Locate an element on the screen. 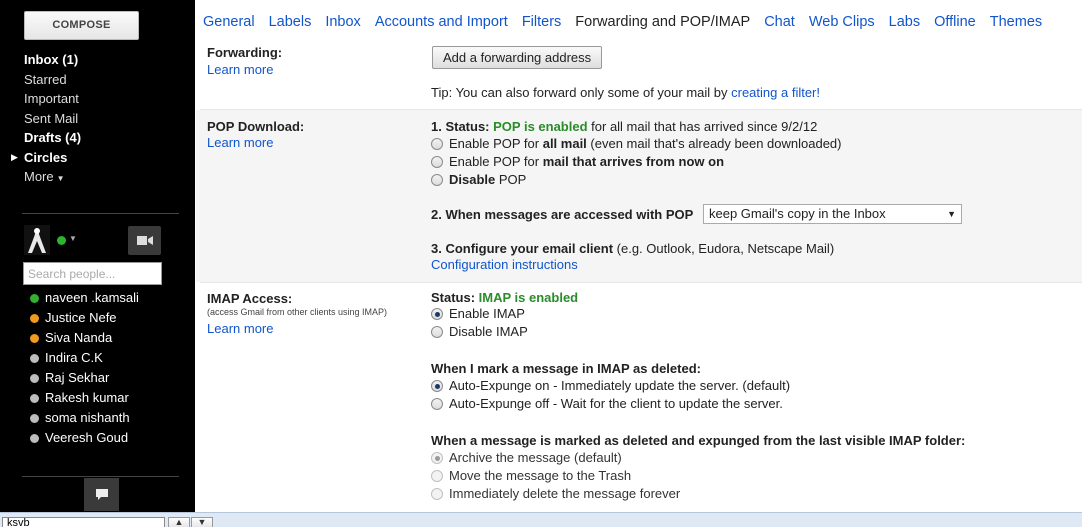 The width and height of the screenshot is (1082, 527). search-people-input is located at coordinates (92, 273).